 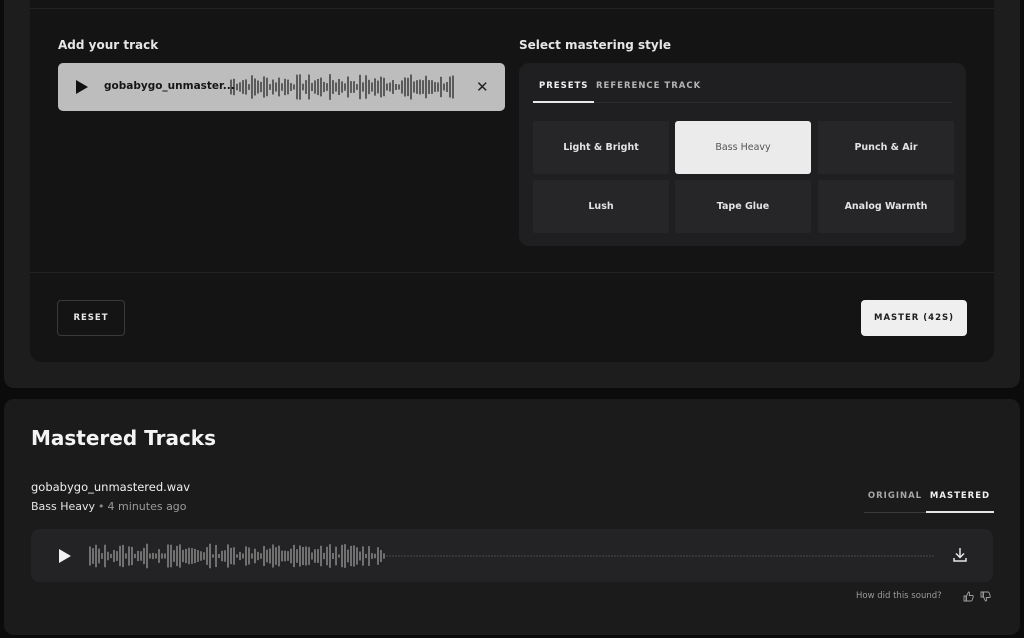 What do you see at coordinates (742, 92) in the screenshot?
I see `style-tabs: PRESETS REFERENCE TRACK` at bounding box center [742, 92].